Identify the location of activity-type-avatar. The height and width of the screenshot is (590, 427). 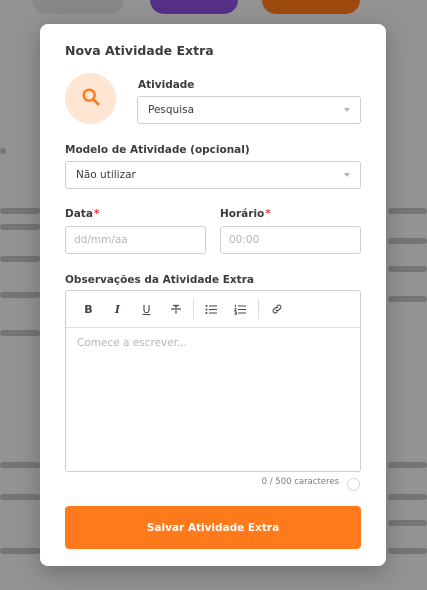
(90, 98).